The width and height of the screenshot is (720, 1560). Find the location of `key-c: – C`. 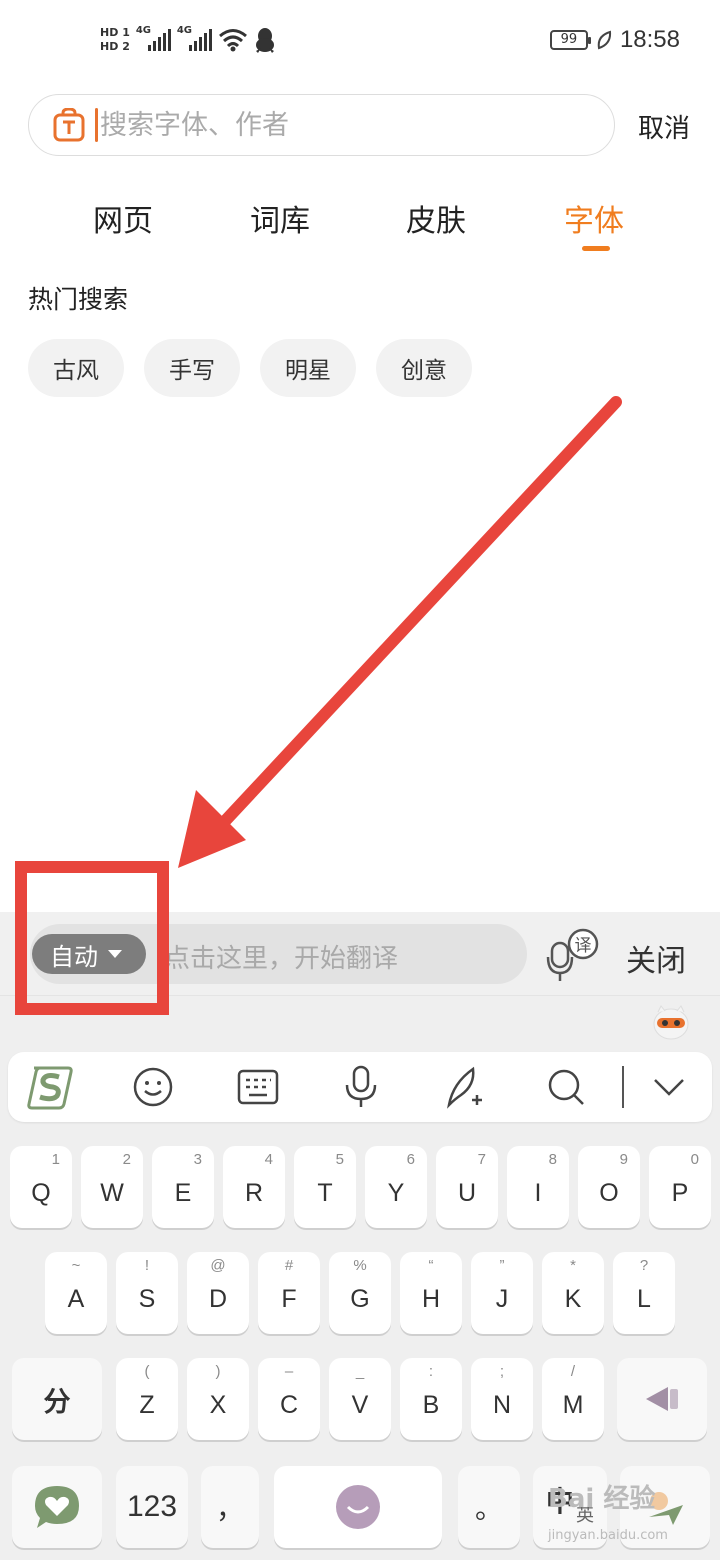

key-c: – C is located at coordinates (289, 1399).